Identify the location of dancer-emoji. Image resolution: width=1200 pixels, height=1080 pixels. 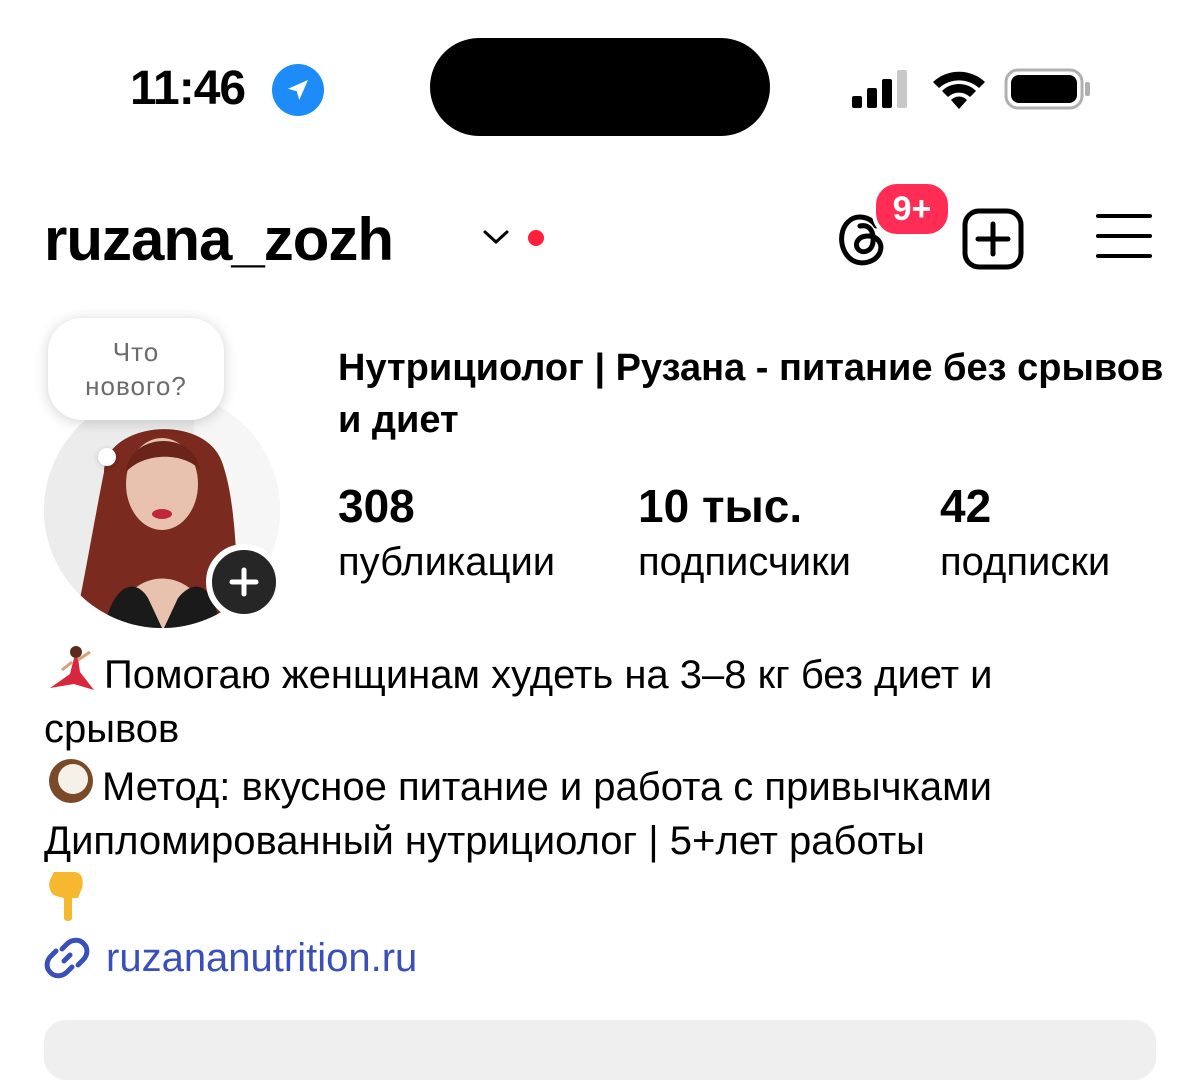
(72, 668).